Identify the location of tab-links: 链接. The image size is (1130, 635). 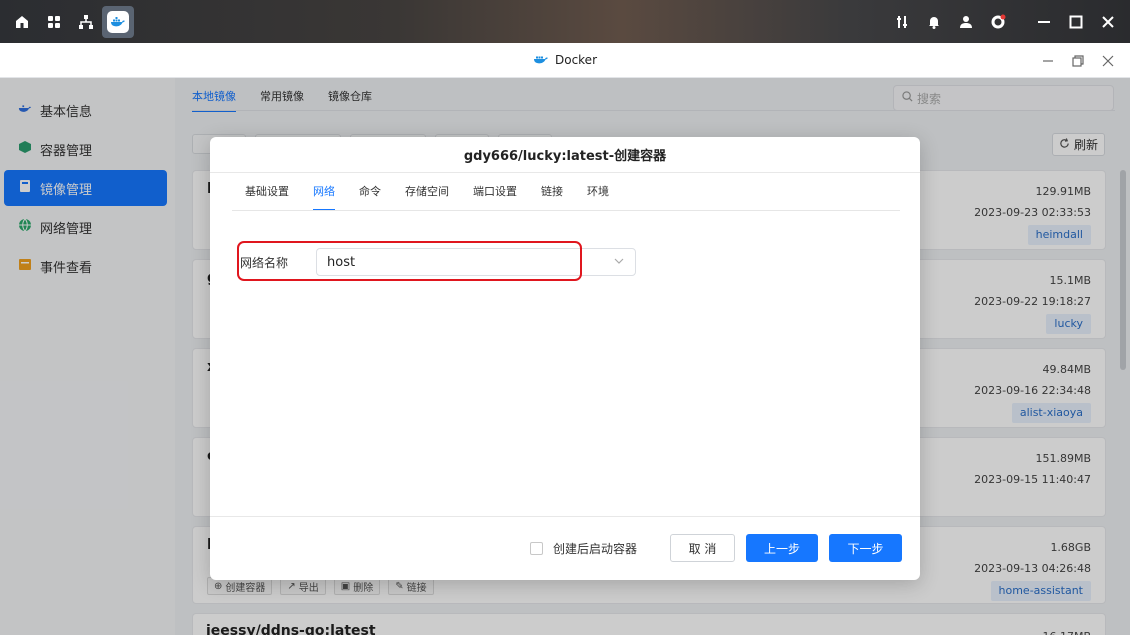
(552, 197).